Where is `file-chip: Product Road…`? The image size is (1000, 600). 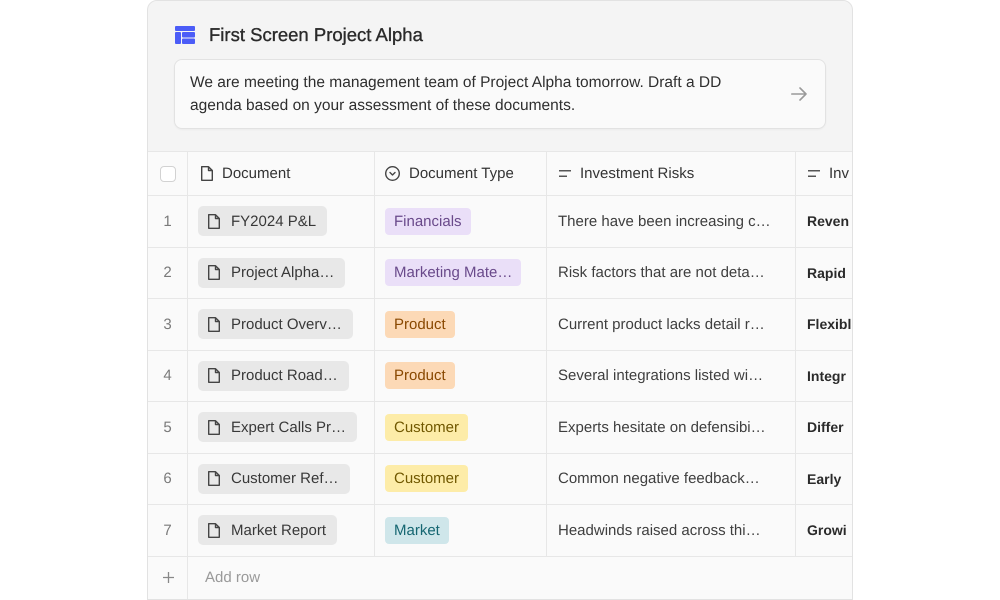
file-chip: Product Road… is located at coordinates (273, 375).